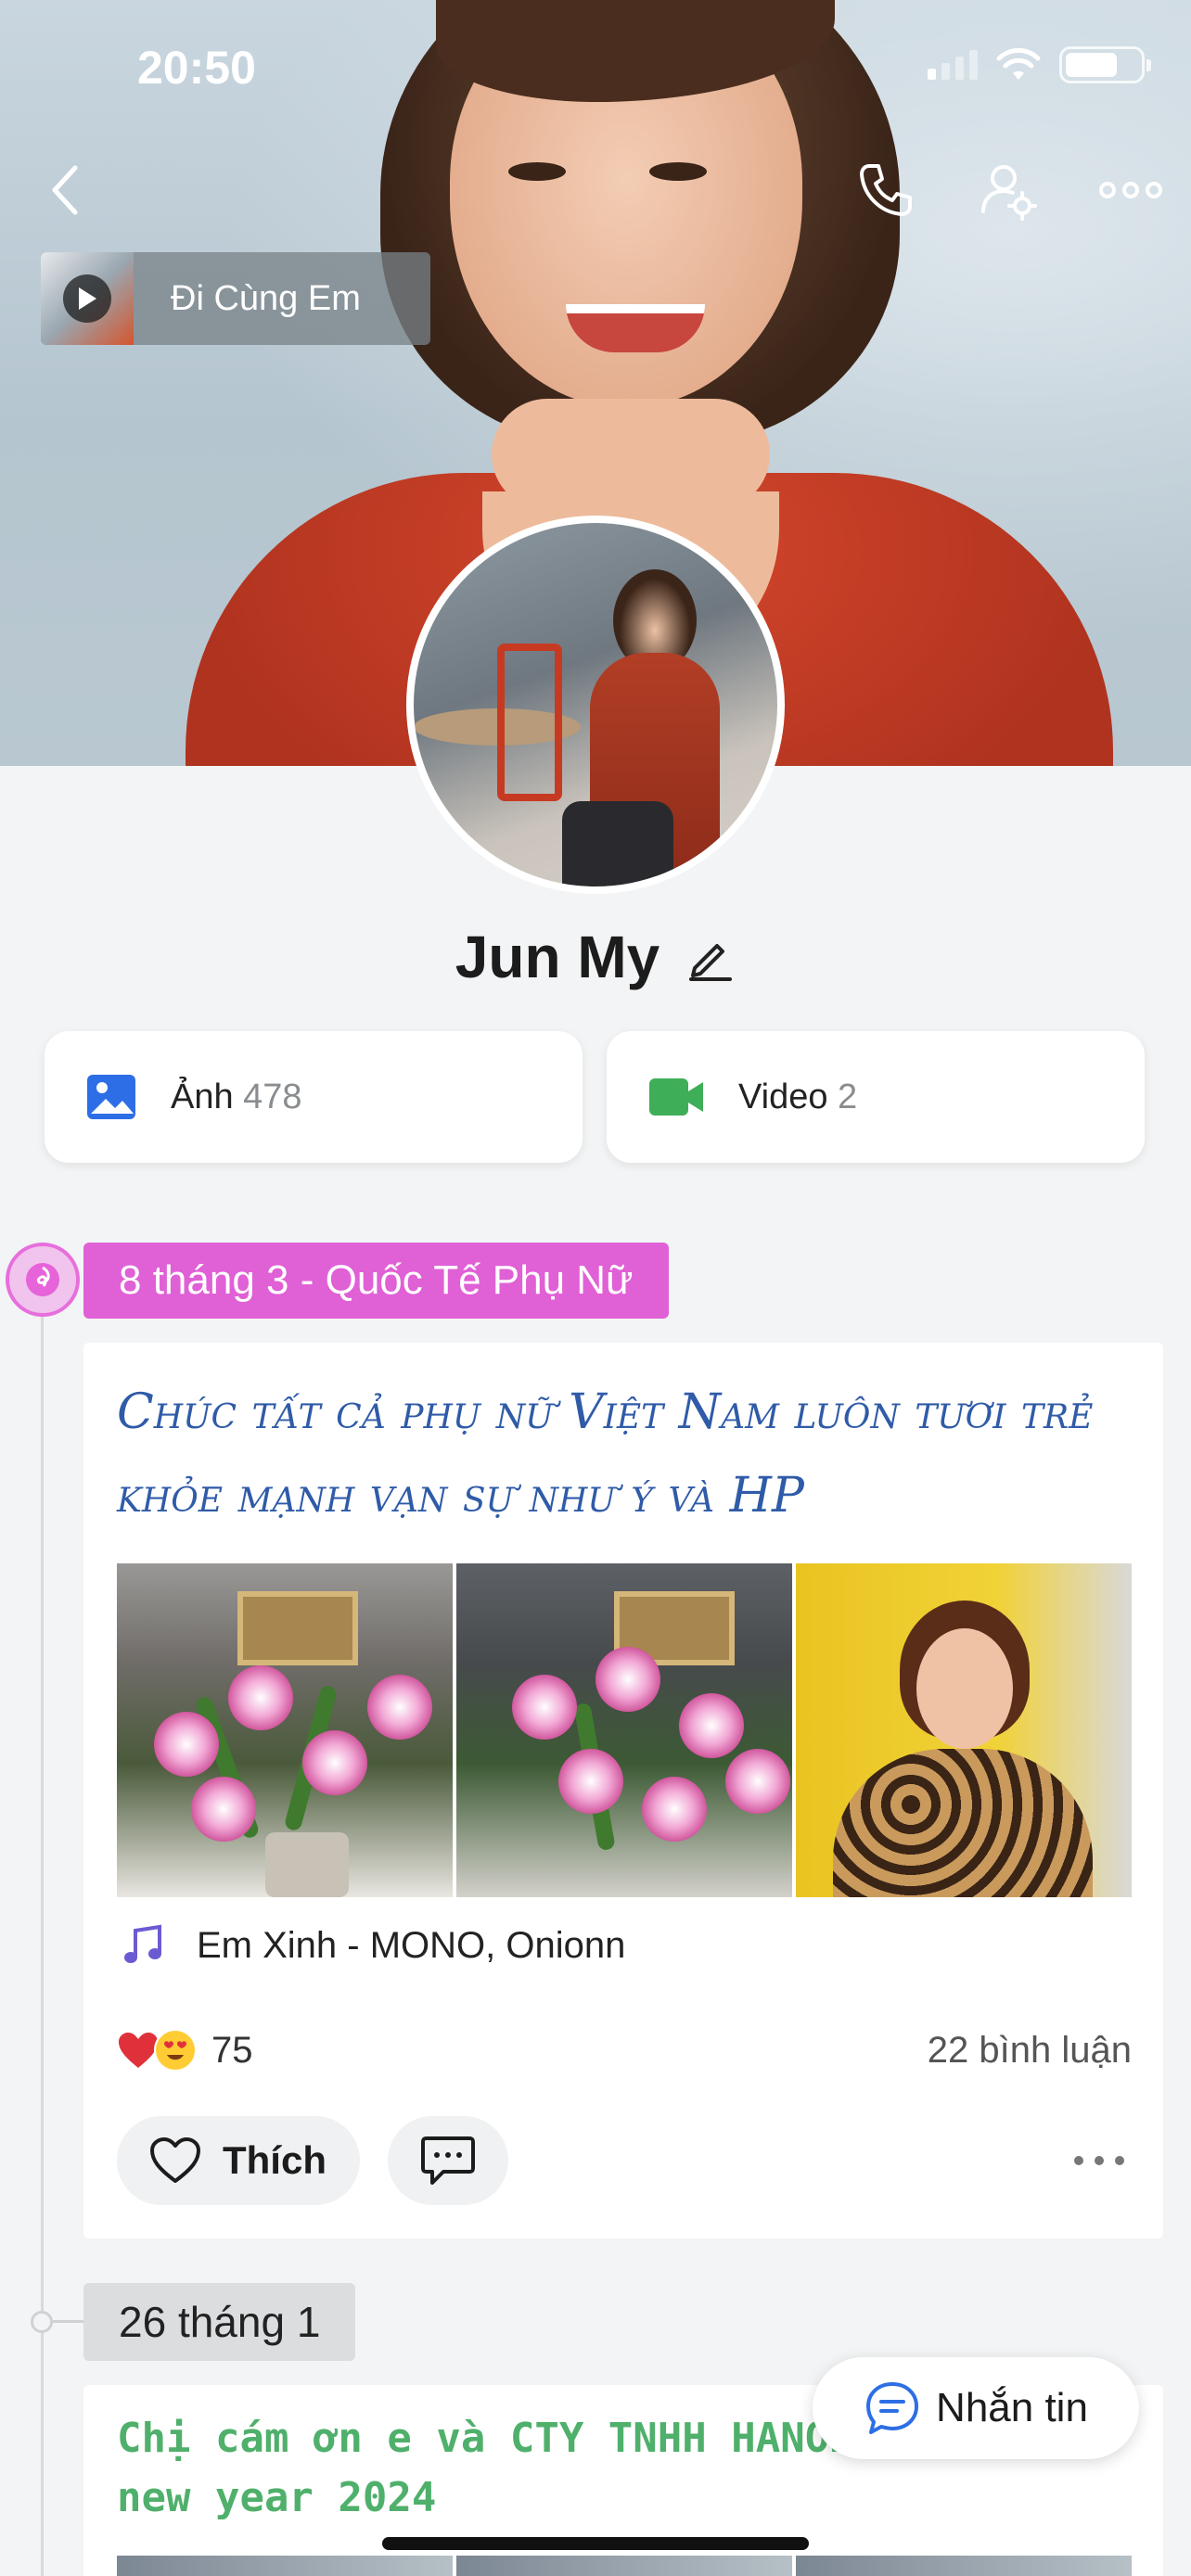  I want to click on profile-name: Jun My, so click(558, 957).